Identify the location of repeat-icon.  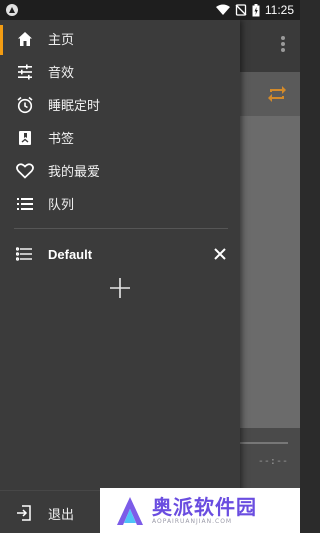
(277, 94).